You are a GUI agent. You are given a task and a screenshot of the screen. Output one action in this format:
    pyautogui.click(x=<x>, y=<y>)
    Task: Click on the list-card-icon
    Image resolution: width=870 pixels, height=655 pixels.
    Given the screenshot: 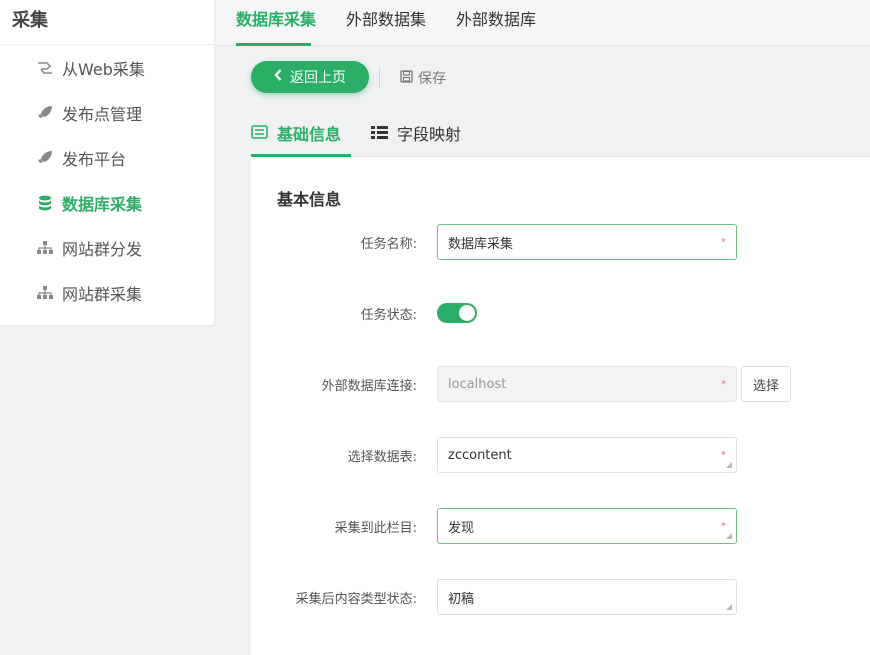 What is the action you would take?
    pyautogui.click(x=259, y=133)
    